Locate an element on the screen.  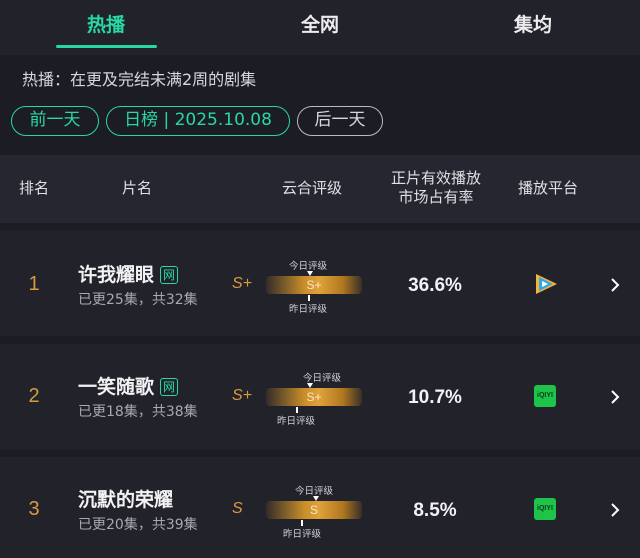
date-selector: 日榜 | 2025.10.08 is located at coordinates (198, 121).